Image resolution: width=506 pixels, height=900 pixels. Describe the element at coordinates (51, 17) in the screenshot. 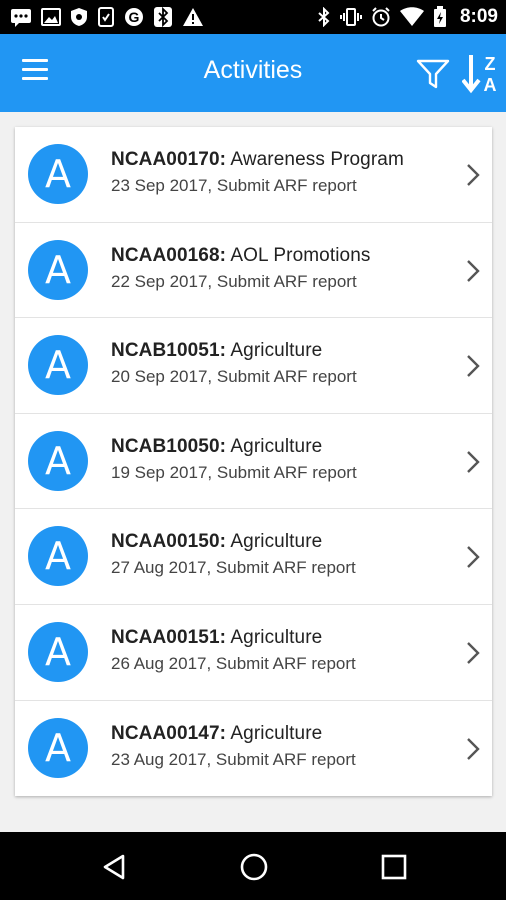

I see `image-icon` at that location.